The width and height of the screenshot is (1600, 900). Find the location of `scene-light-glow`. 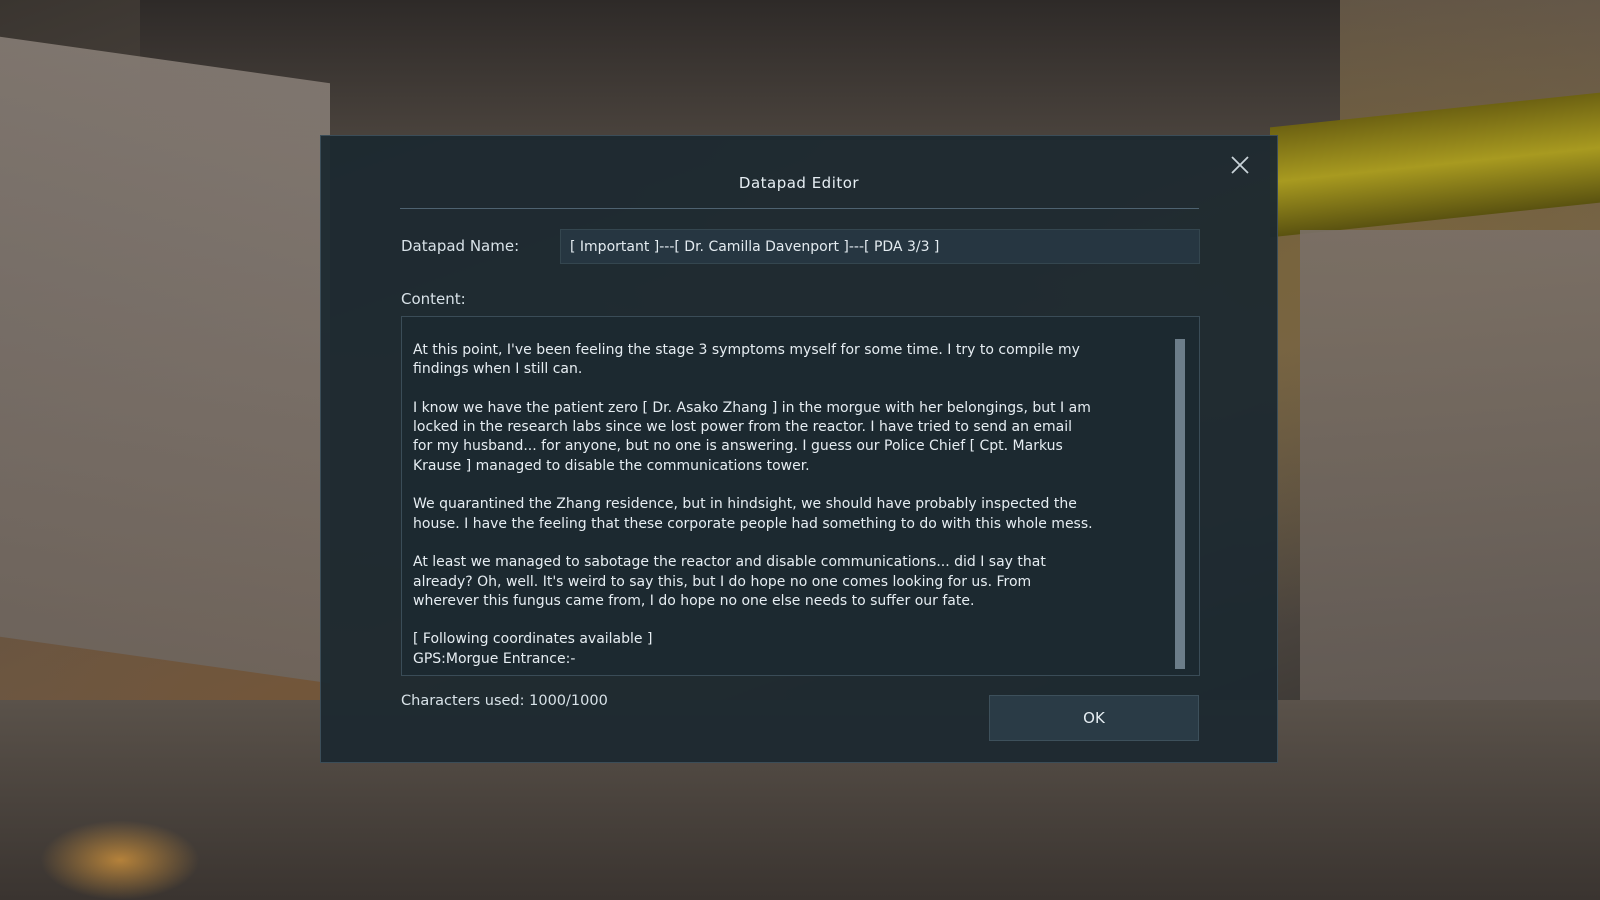

scene-light-glow is located at coordinates (120, 860).